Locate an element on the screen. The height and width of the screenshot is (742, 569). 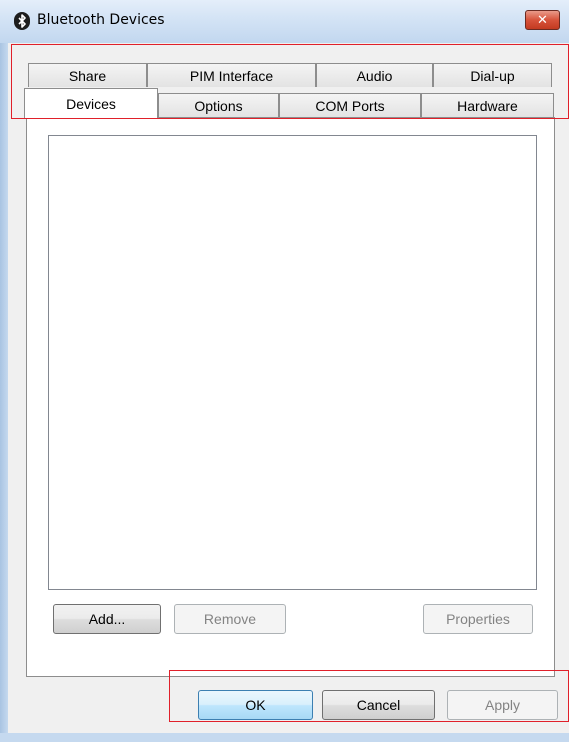
tab-label: Audio is located at coordinates (374, 75).